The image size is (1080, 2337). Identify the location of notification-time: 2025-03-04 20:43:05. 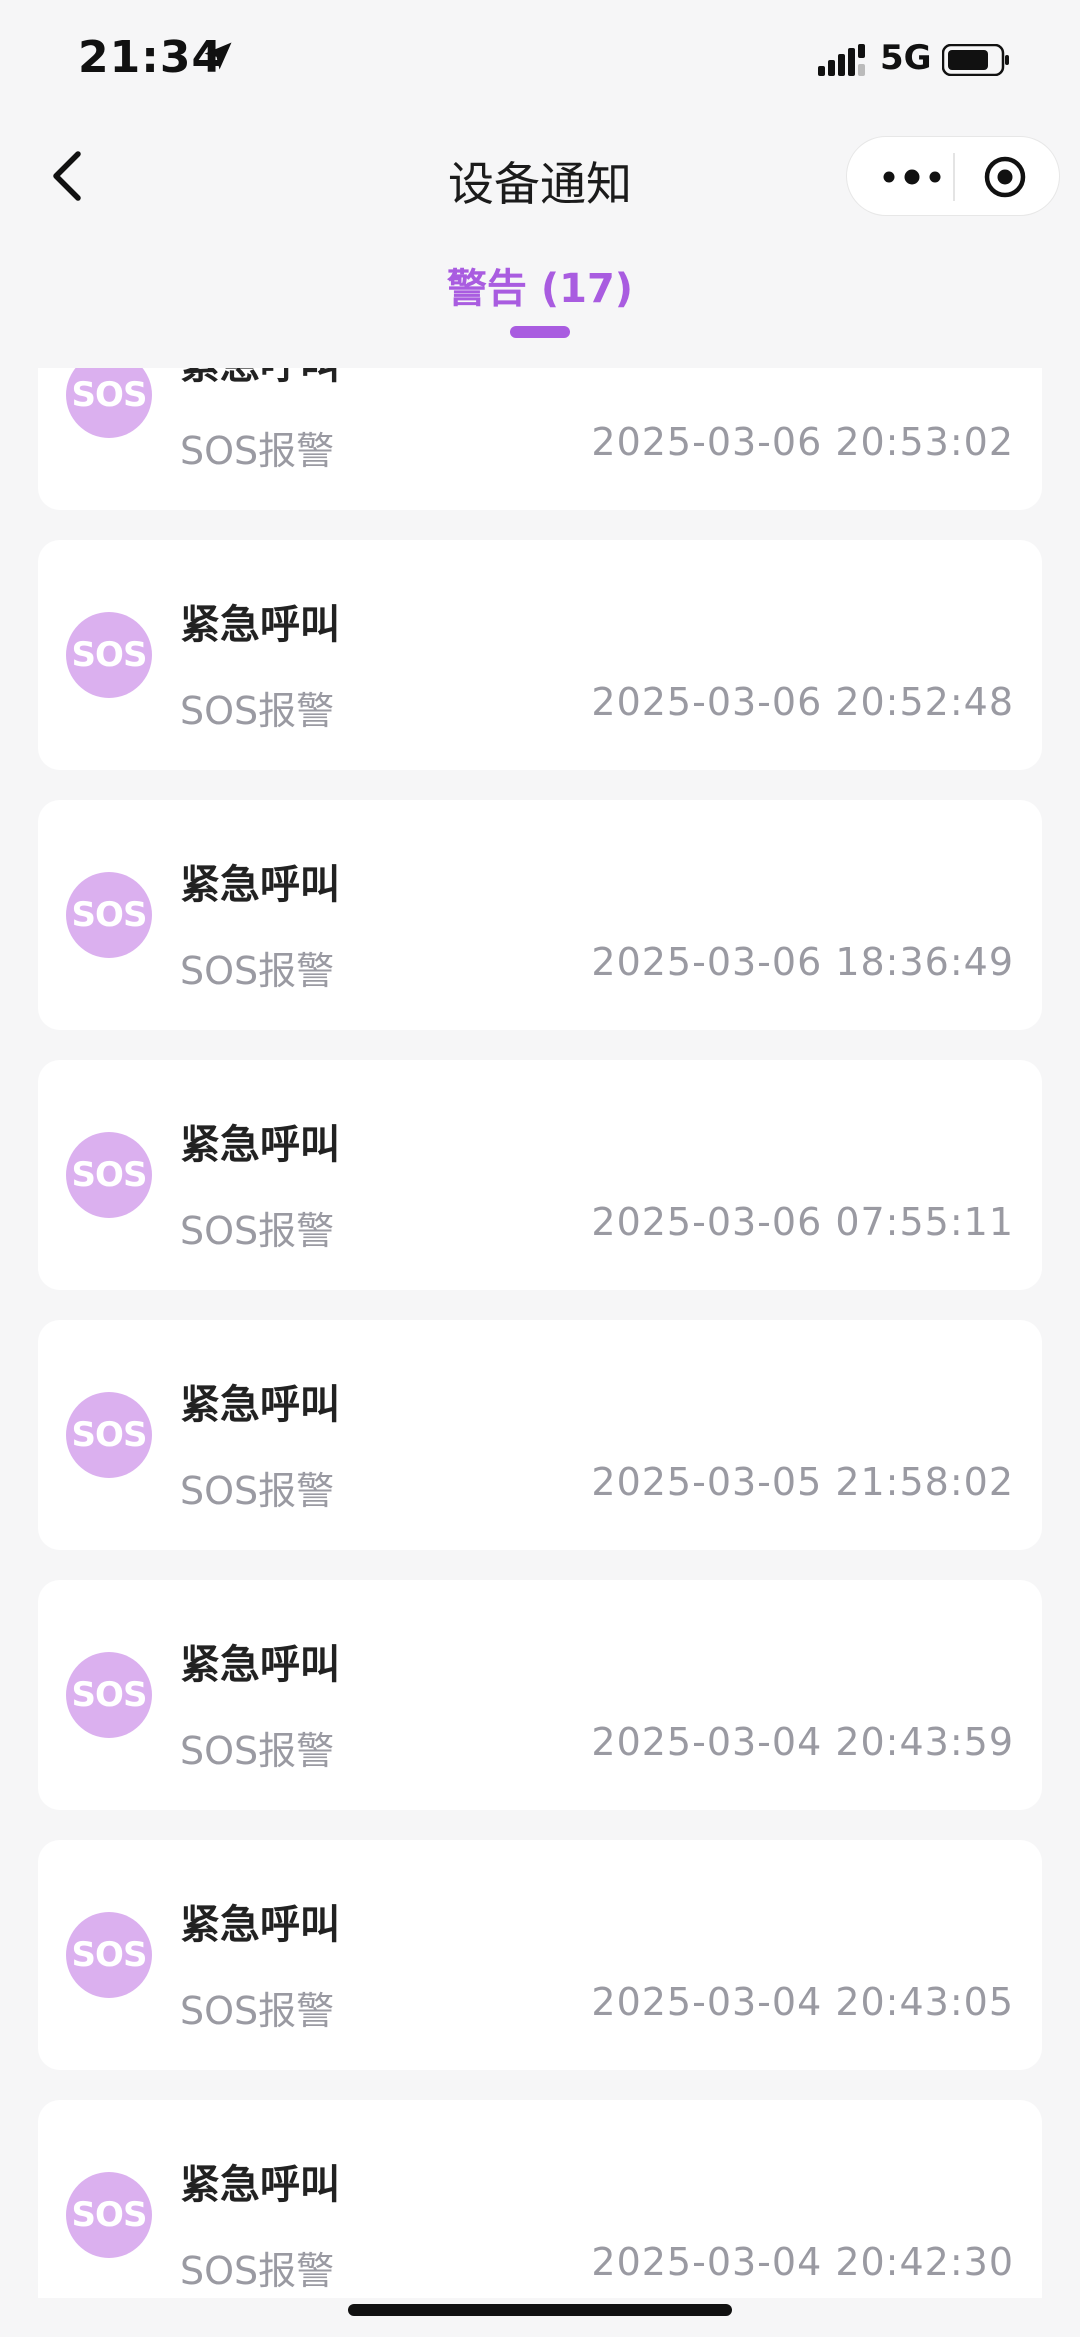
(802, 2002).